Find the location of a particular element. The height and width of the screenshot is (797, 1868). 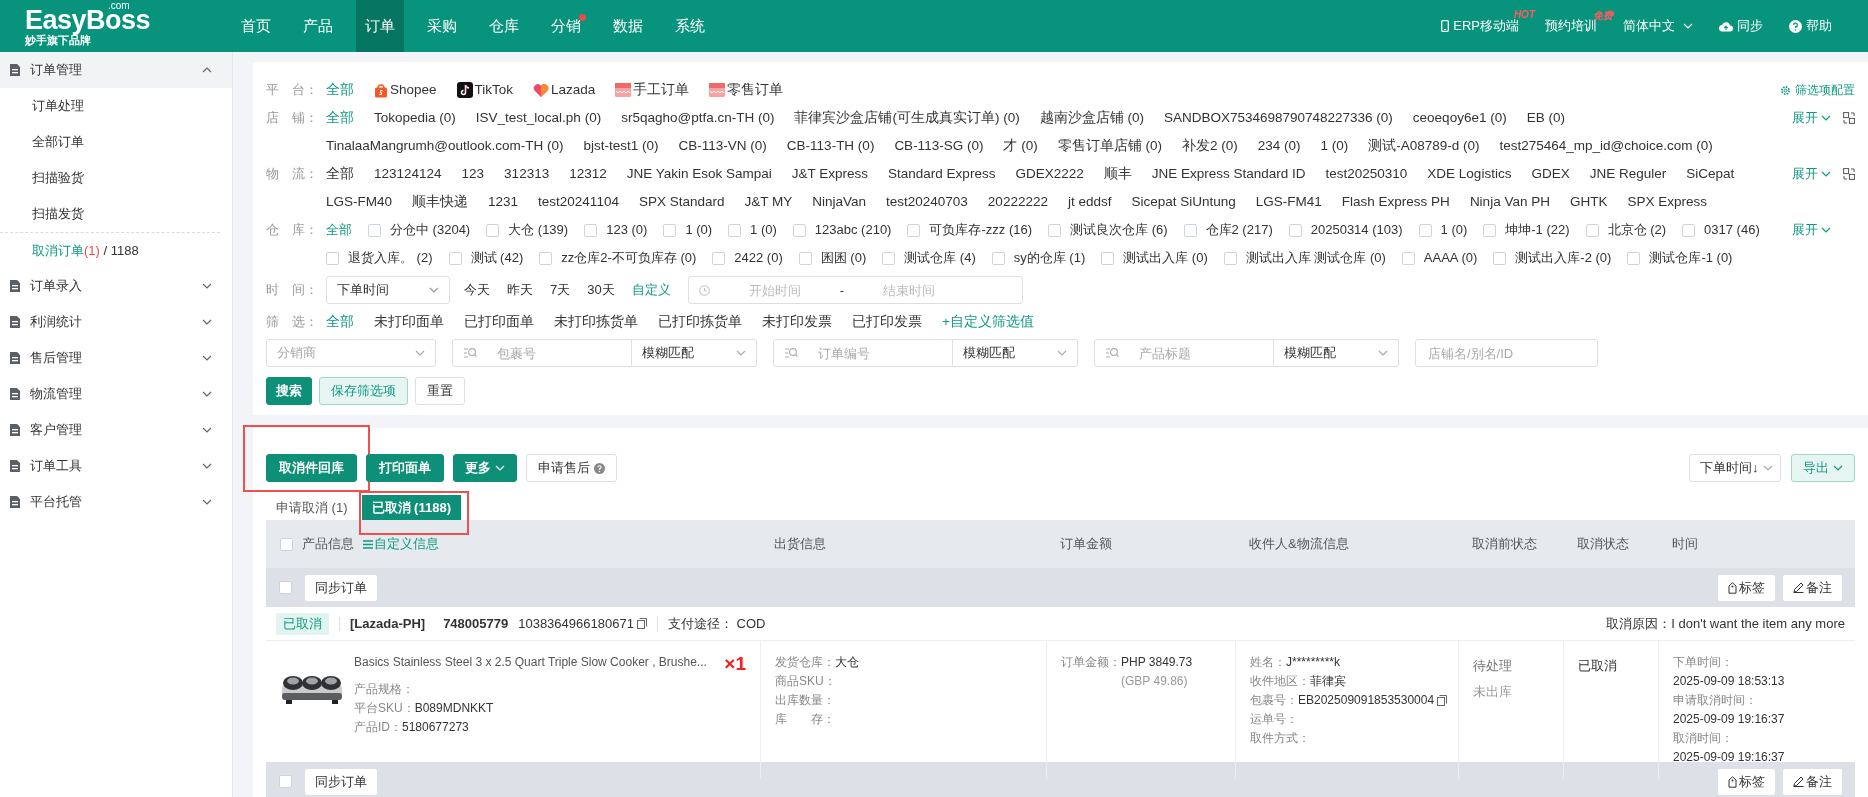

warehouse-checkbox: 123 (0) is located at coordinates (616, 230).